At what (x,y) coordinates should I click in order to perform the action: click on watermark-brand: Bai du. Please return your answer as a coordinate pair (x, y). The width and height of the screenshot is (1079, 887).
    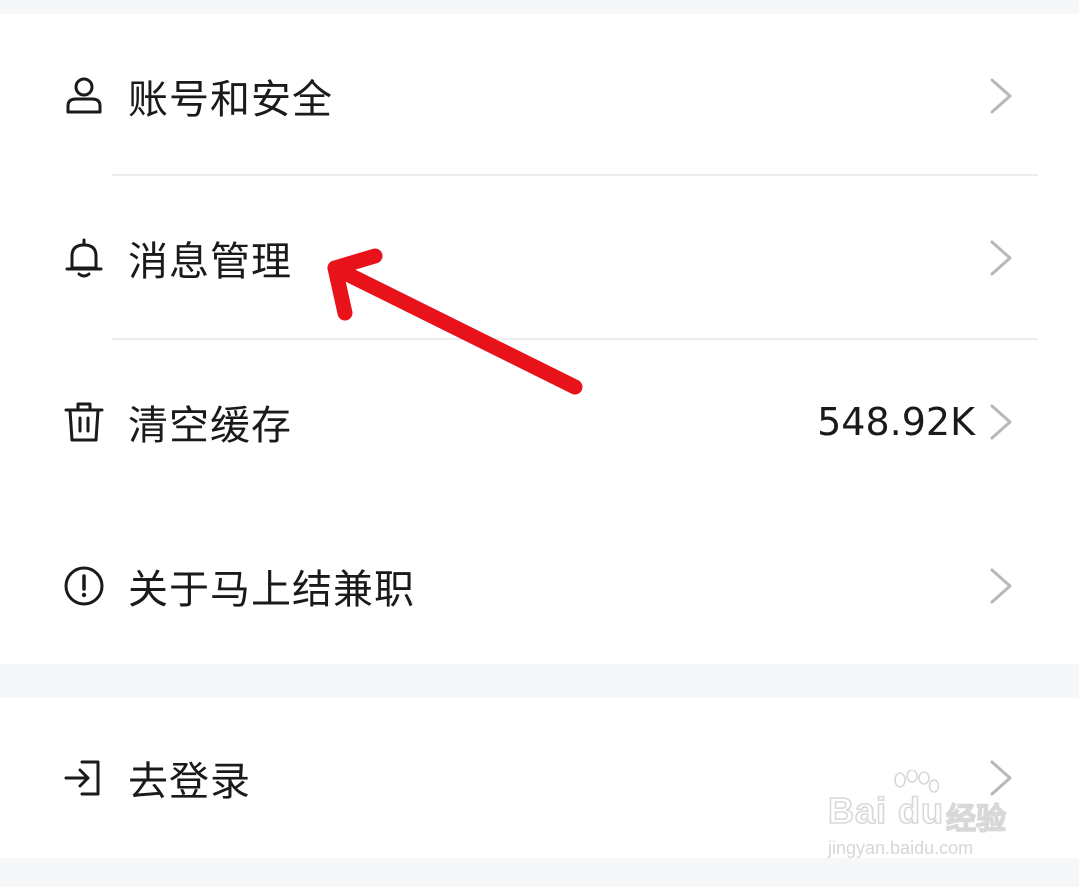
    Looking at the image, I should click on (886, 810).